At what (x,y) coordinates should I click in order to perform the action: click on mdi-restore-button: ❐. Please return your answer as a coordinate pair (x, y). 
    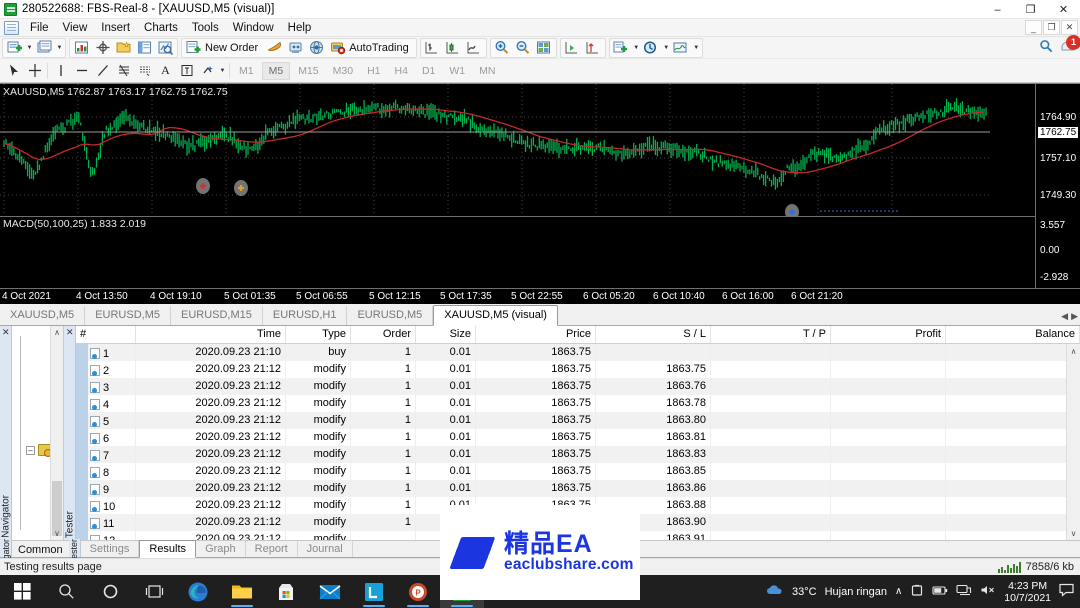
    Looking at the image, I should click on (1051, 27).